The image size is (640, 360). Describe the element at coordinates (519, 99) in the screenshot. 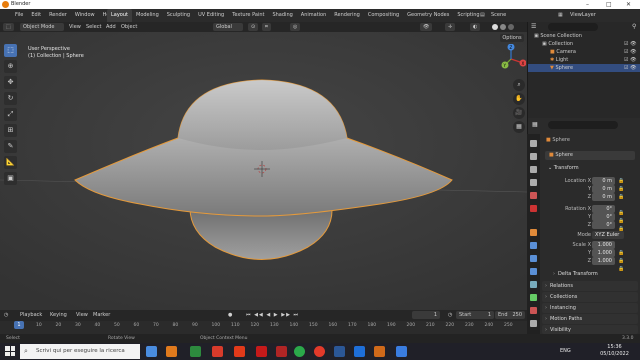

I see `pan-view-icon: ✋` at that location.